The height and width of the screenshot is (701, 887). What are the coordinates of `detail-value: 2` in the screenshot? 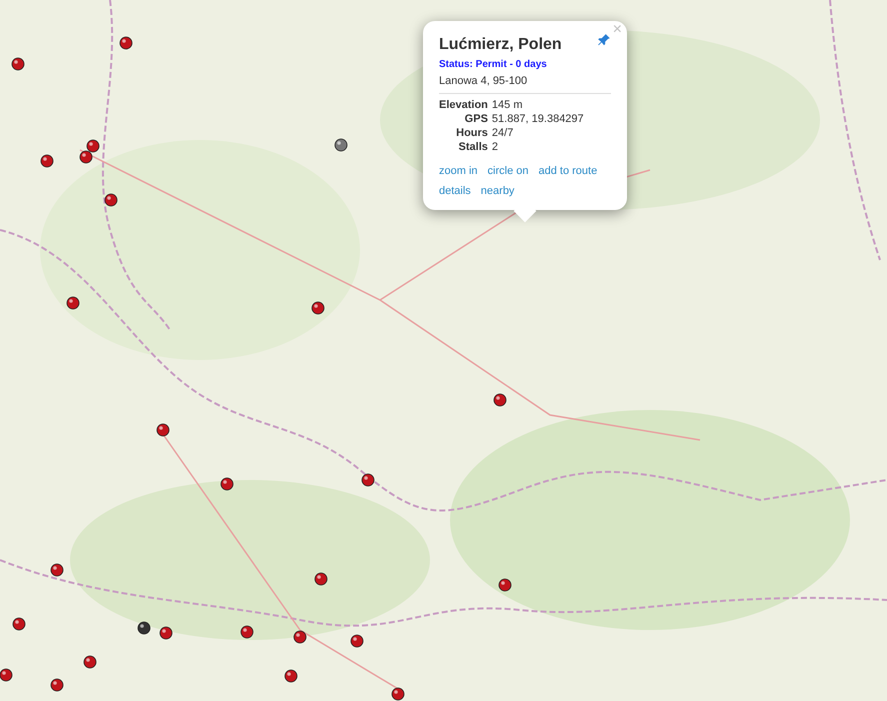 It's located at (496, 147).